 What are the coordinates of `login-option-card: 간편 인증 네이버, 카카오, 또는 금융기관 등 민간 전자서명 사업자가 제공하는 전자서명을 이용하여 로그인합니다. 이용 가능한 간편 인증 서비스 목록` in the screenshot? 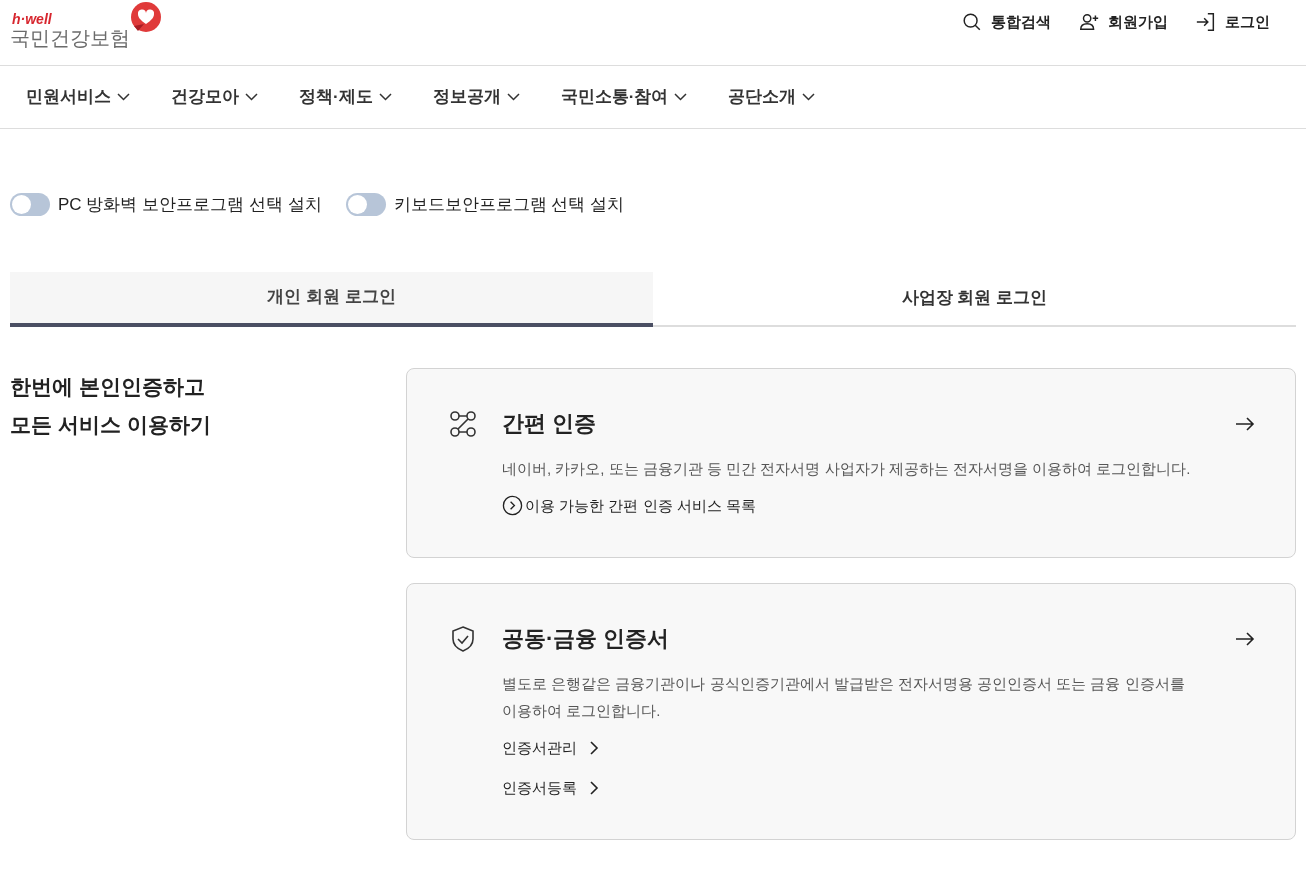 It's located at (851, 462).